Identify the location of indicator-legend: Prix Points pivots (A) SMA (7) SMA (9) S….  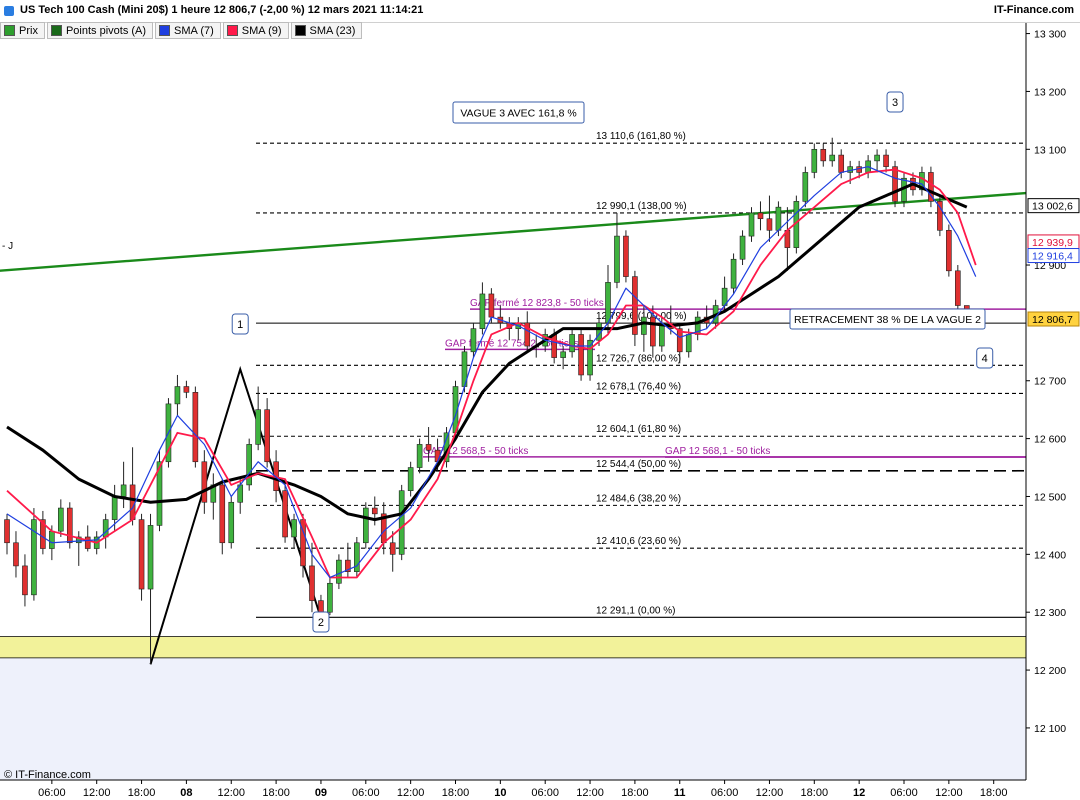
(182, 30).